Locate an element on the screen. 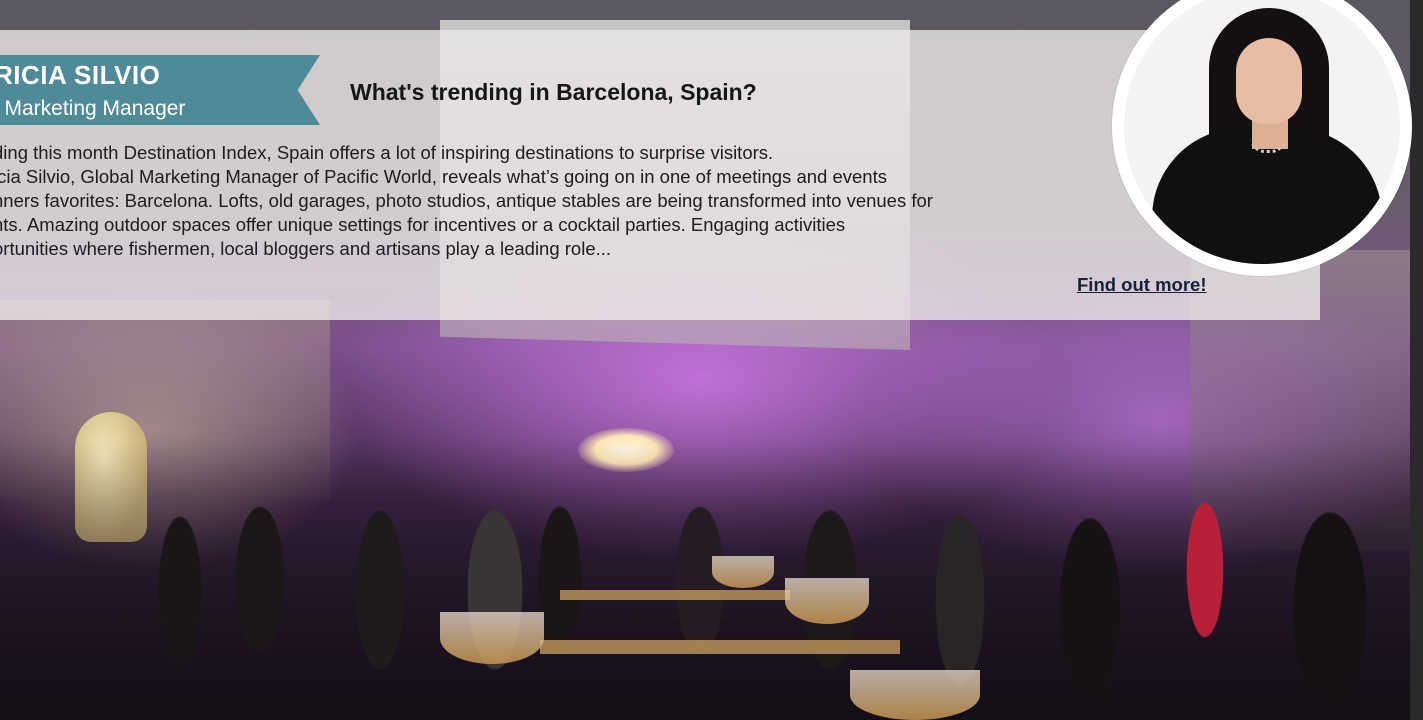  avatar-photo is located at coordinates (1262, 132).